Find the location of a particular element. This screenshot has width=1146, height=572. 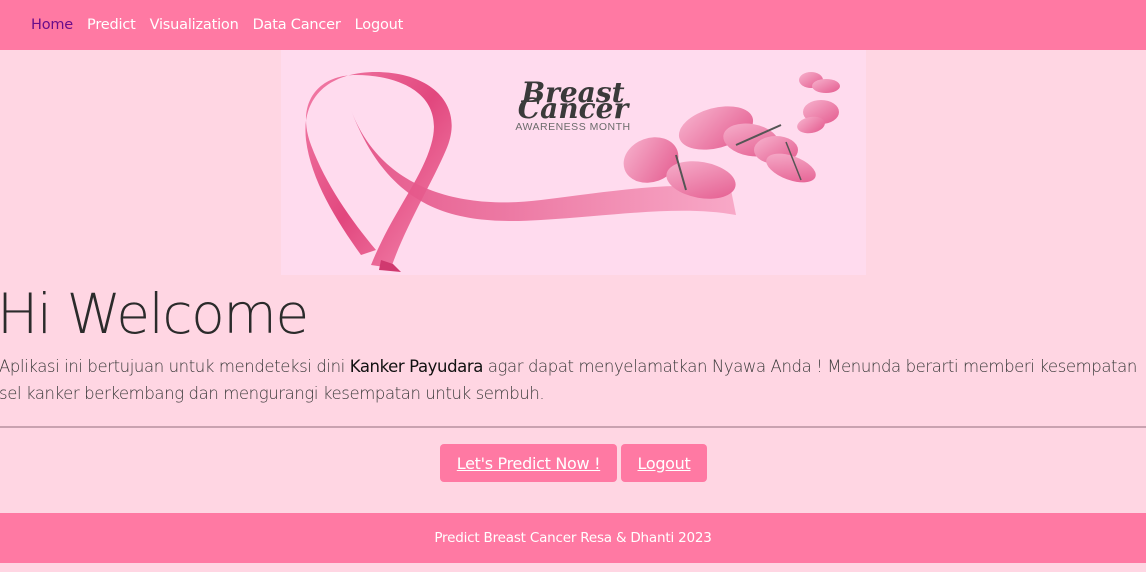

nav-visualization: Visualization is located at coordinates (194, 25).